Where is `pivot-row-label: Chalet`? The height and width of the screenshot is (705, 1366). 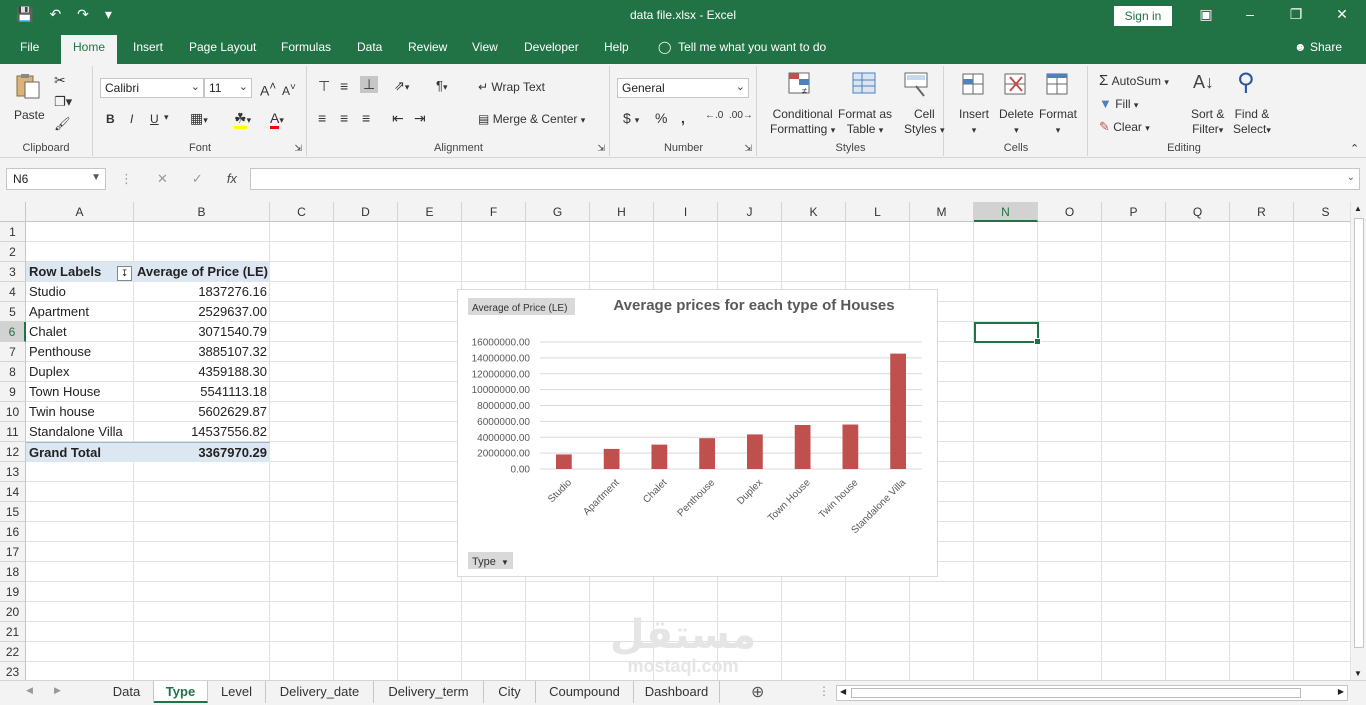
pivot-row-label: Chalet is located at coordinates (80, 332).